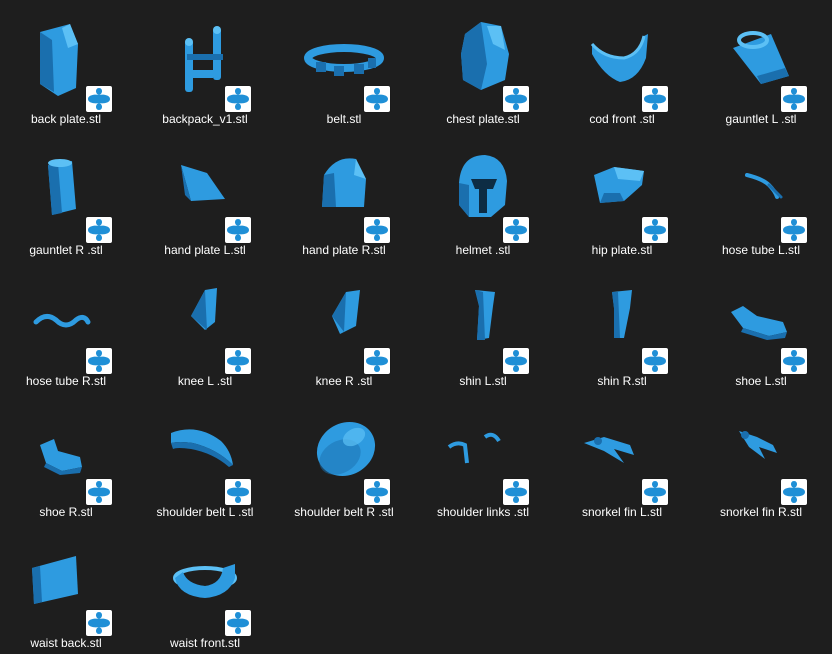  Describe the element at coordinates (483, 381) in the screenshot. I see `file-name: shin L.stl` at that location.